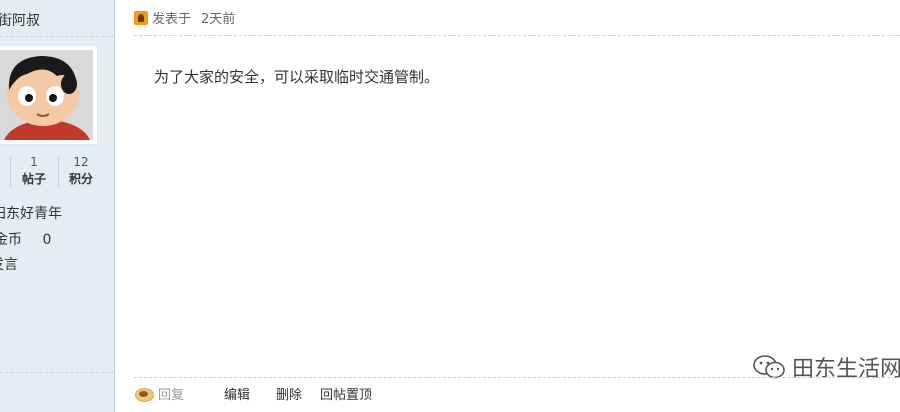  I want to click on watermark-text: 田东生活网, so click(846, 369).